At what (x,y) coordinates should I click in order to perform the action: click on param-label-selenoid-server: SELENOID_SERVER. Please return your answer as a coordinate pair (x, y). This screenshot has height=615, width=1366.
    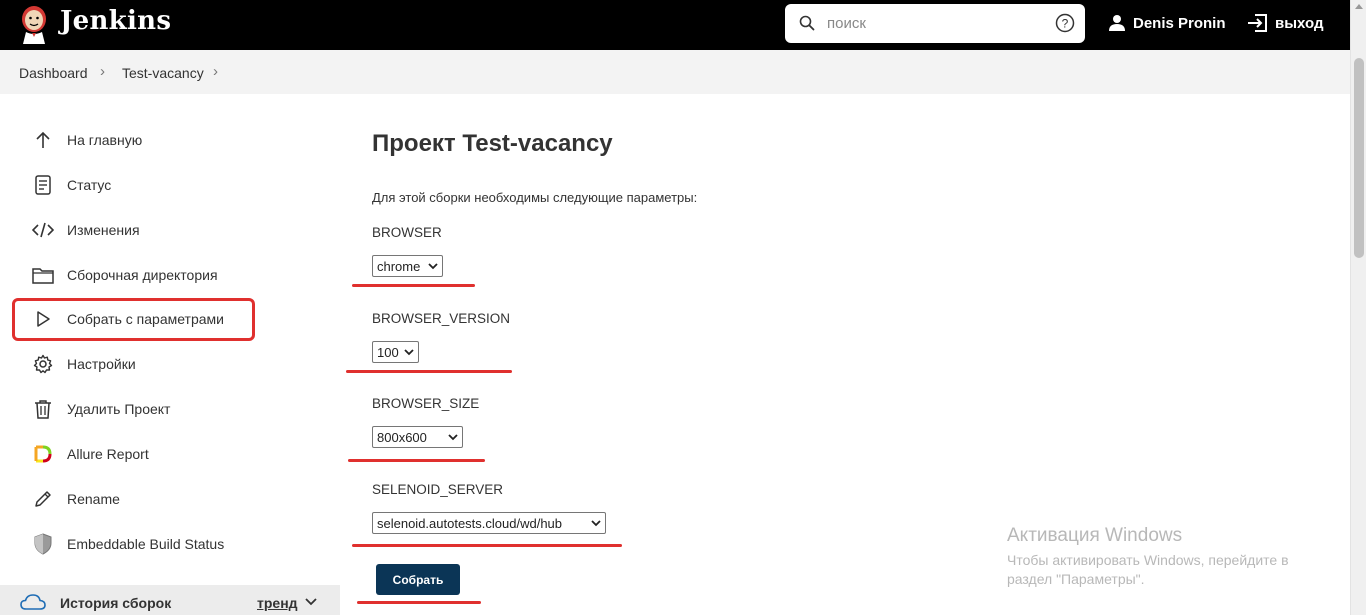
    Looking at the image, I should click on (438, 489).